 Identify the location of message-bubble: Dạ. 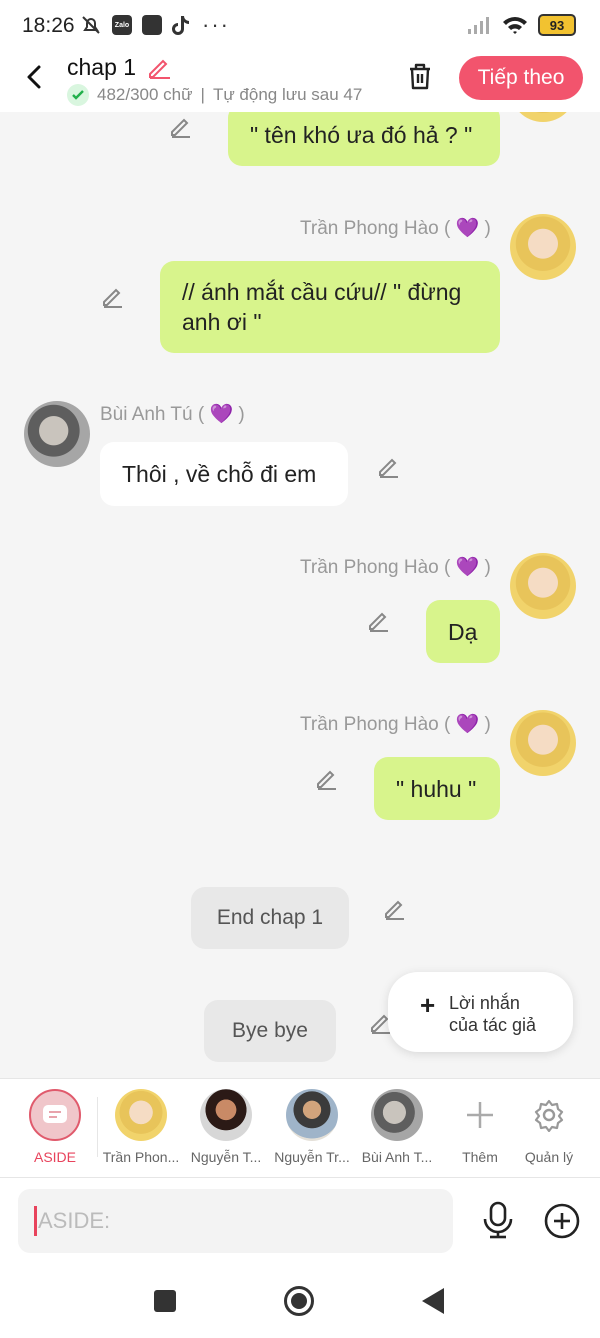
(463, 631).